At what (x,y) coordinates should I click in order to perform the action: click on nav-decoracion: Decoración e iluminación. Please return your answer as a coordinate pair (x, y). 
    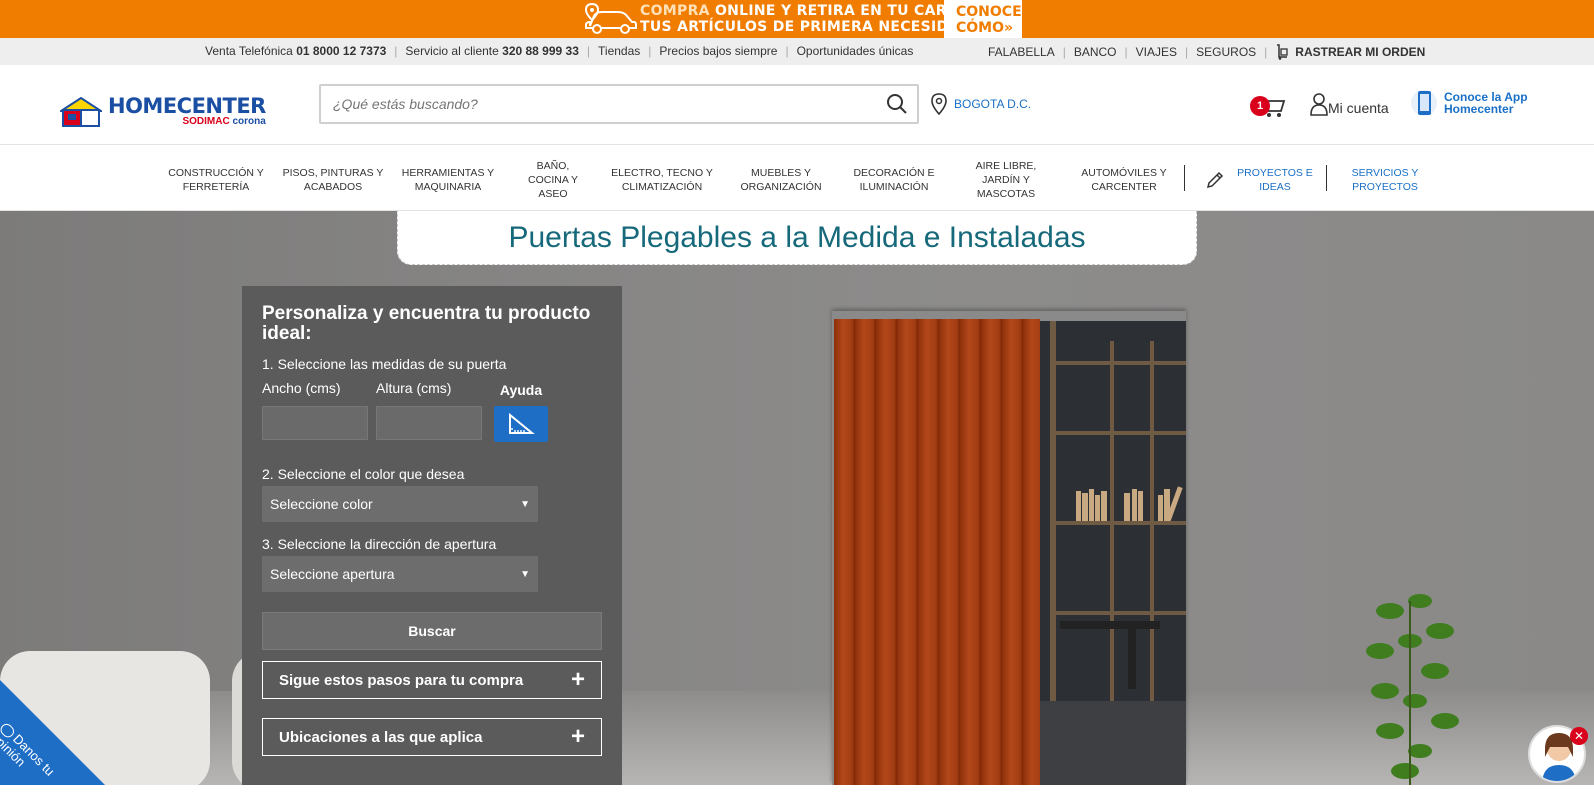
    Looking at the image, I should click on (894, 180).